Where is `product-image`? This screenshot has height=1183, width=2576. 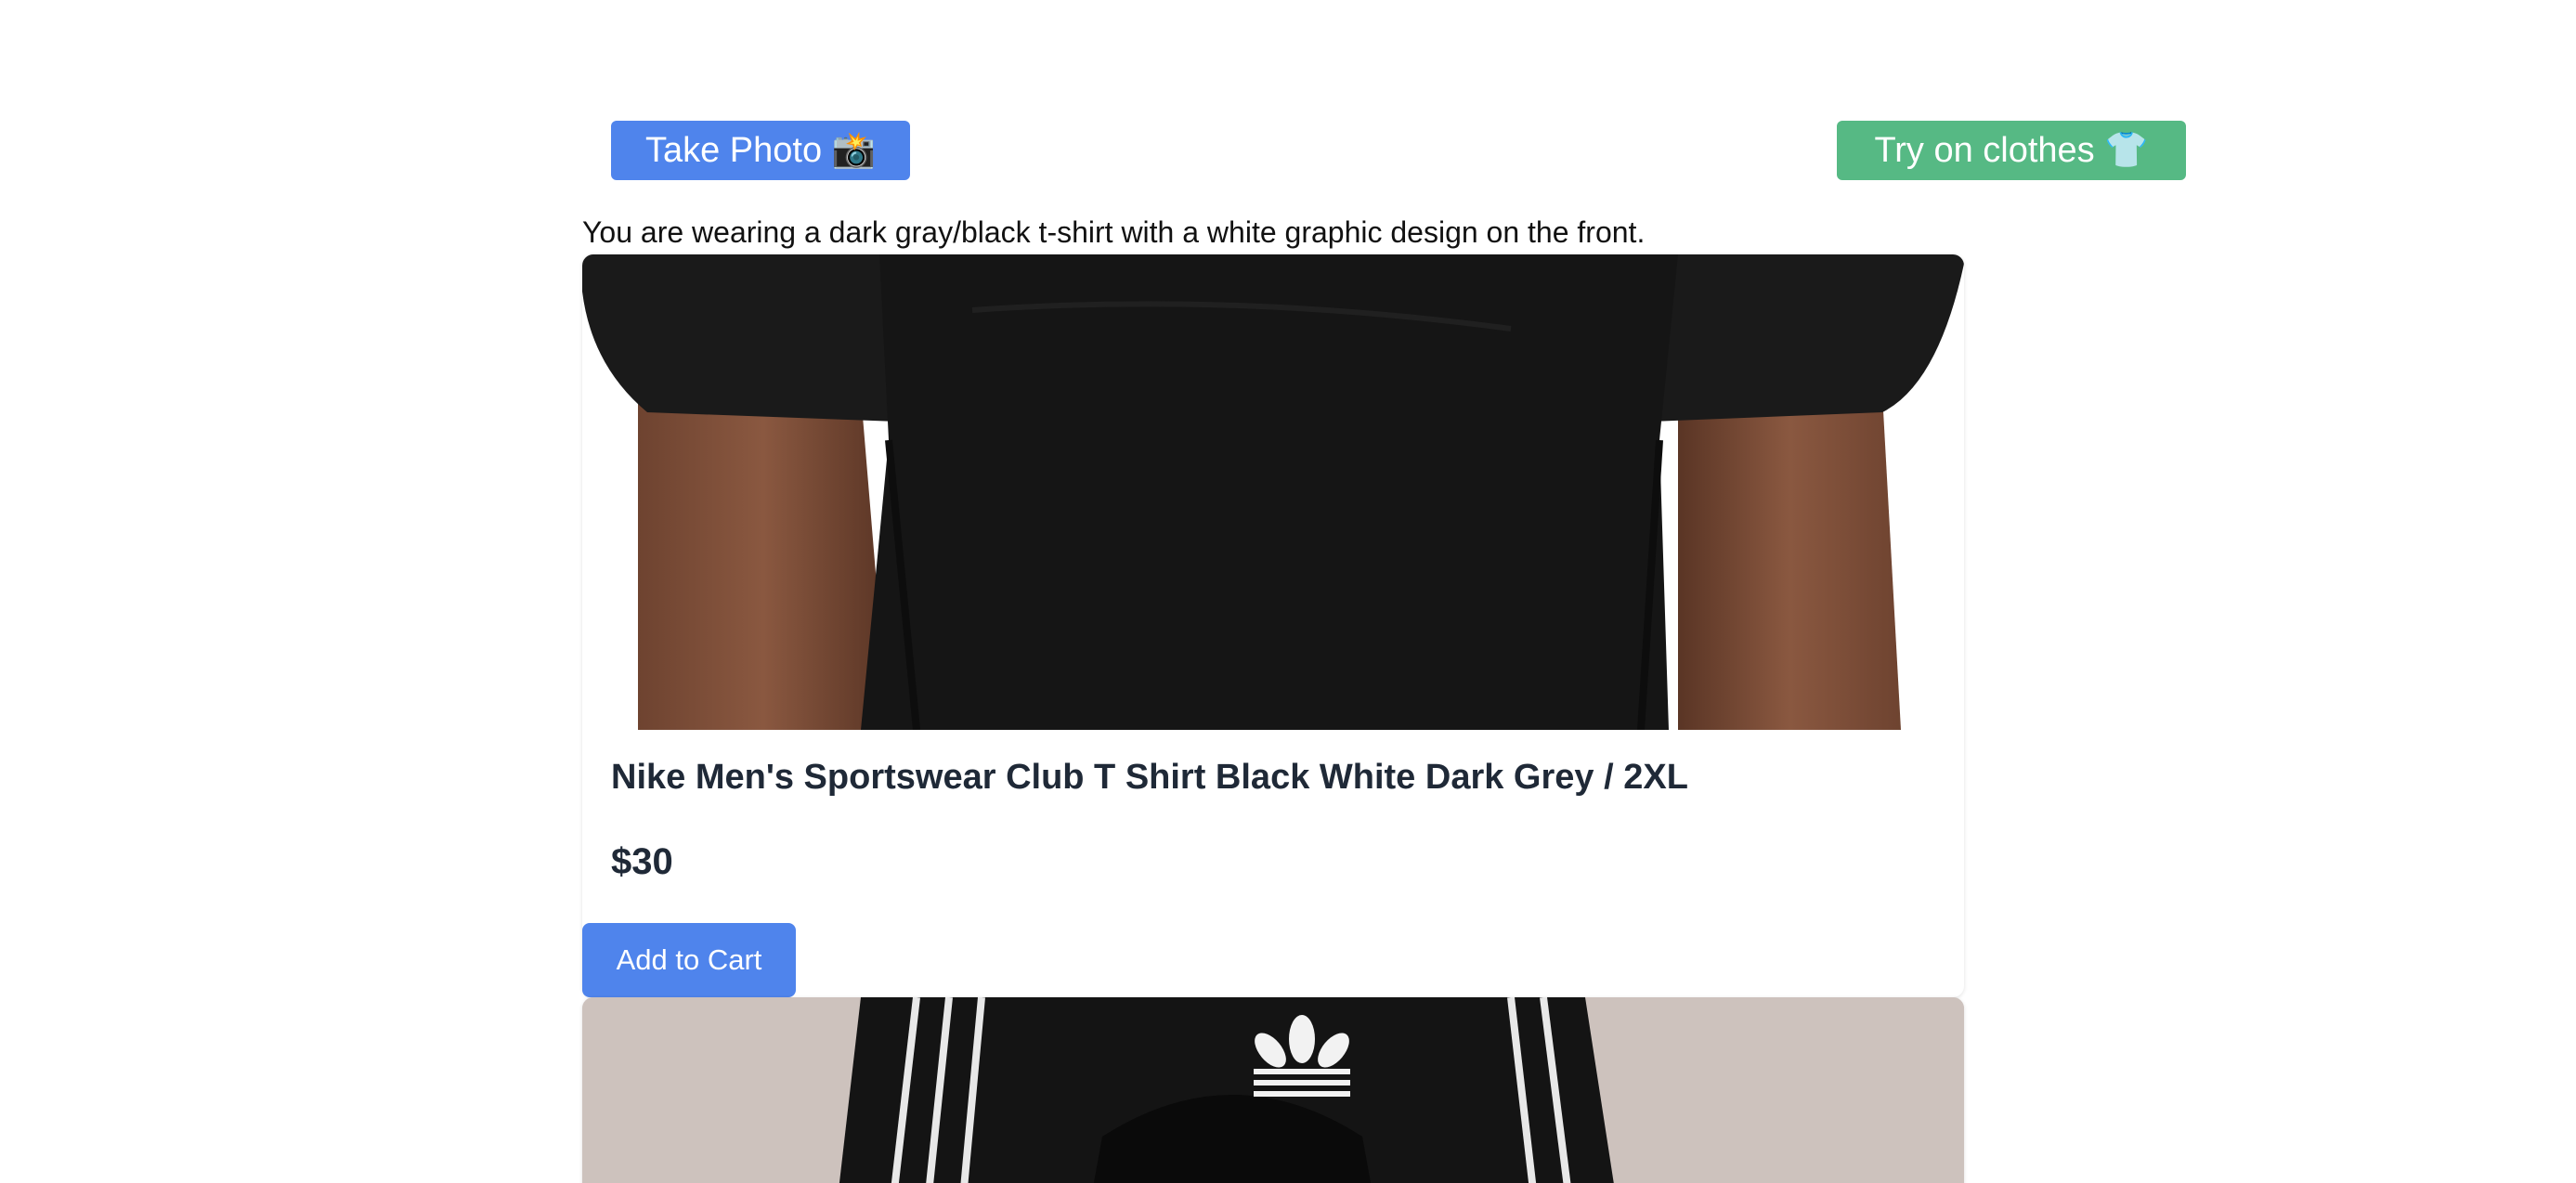
product-image is located at coordinates (1273, 1090).